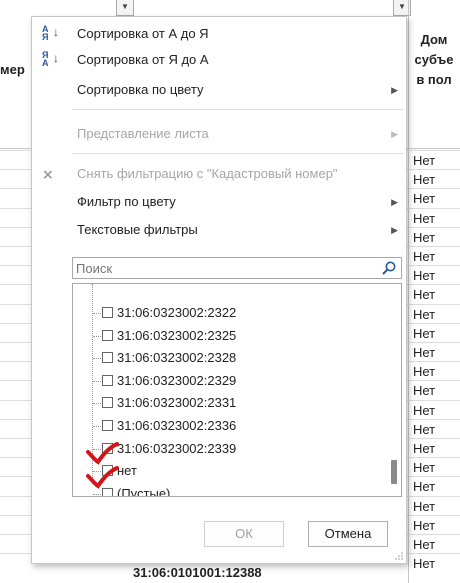  What do you see at coordinates (143, 33) in the screenshot?
I see `menu-item-label: Сортировка от А до Я` at bounding box center [143, 33].